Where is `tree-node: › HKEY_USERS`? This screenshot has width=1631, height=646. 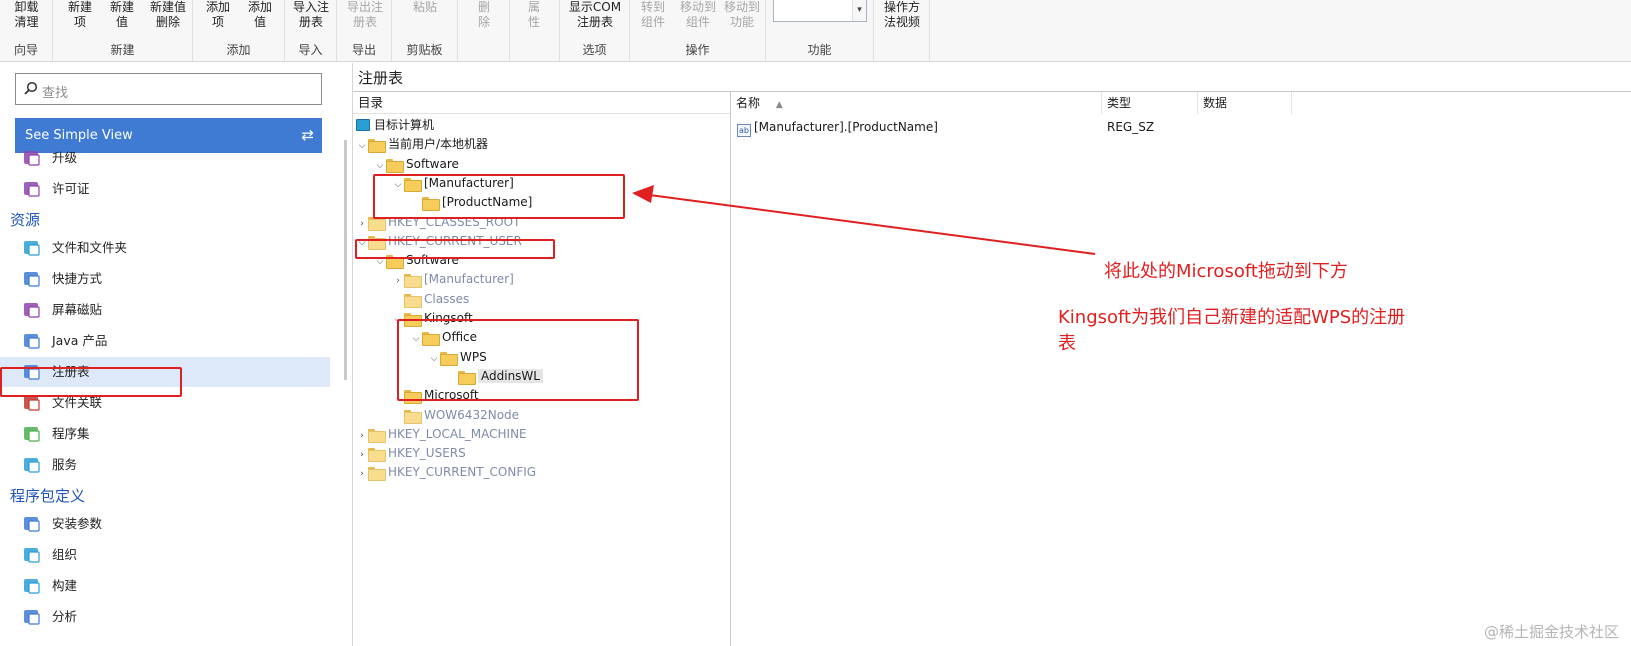
tree-node: › HKEY_USERS is located at coordinates (411, 453).